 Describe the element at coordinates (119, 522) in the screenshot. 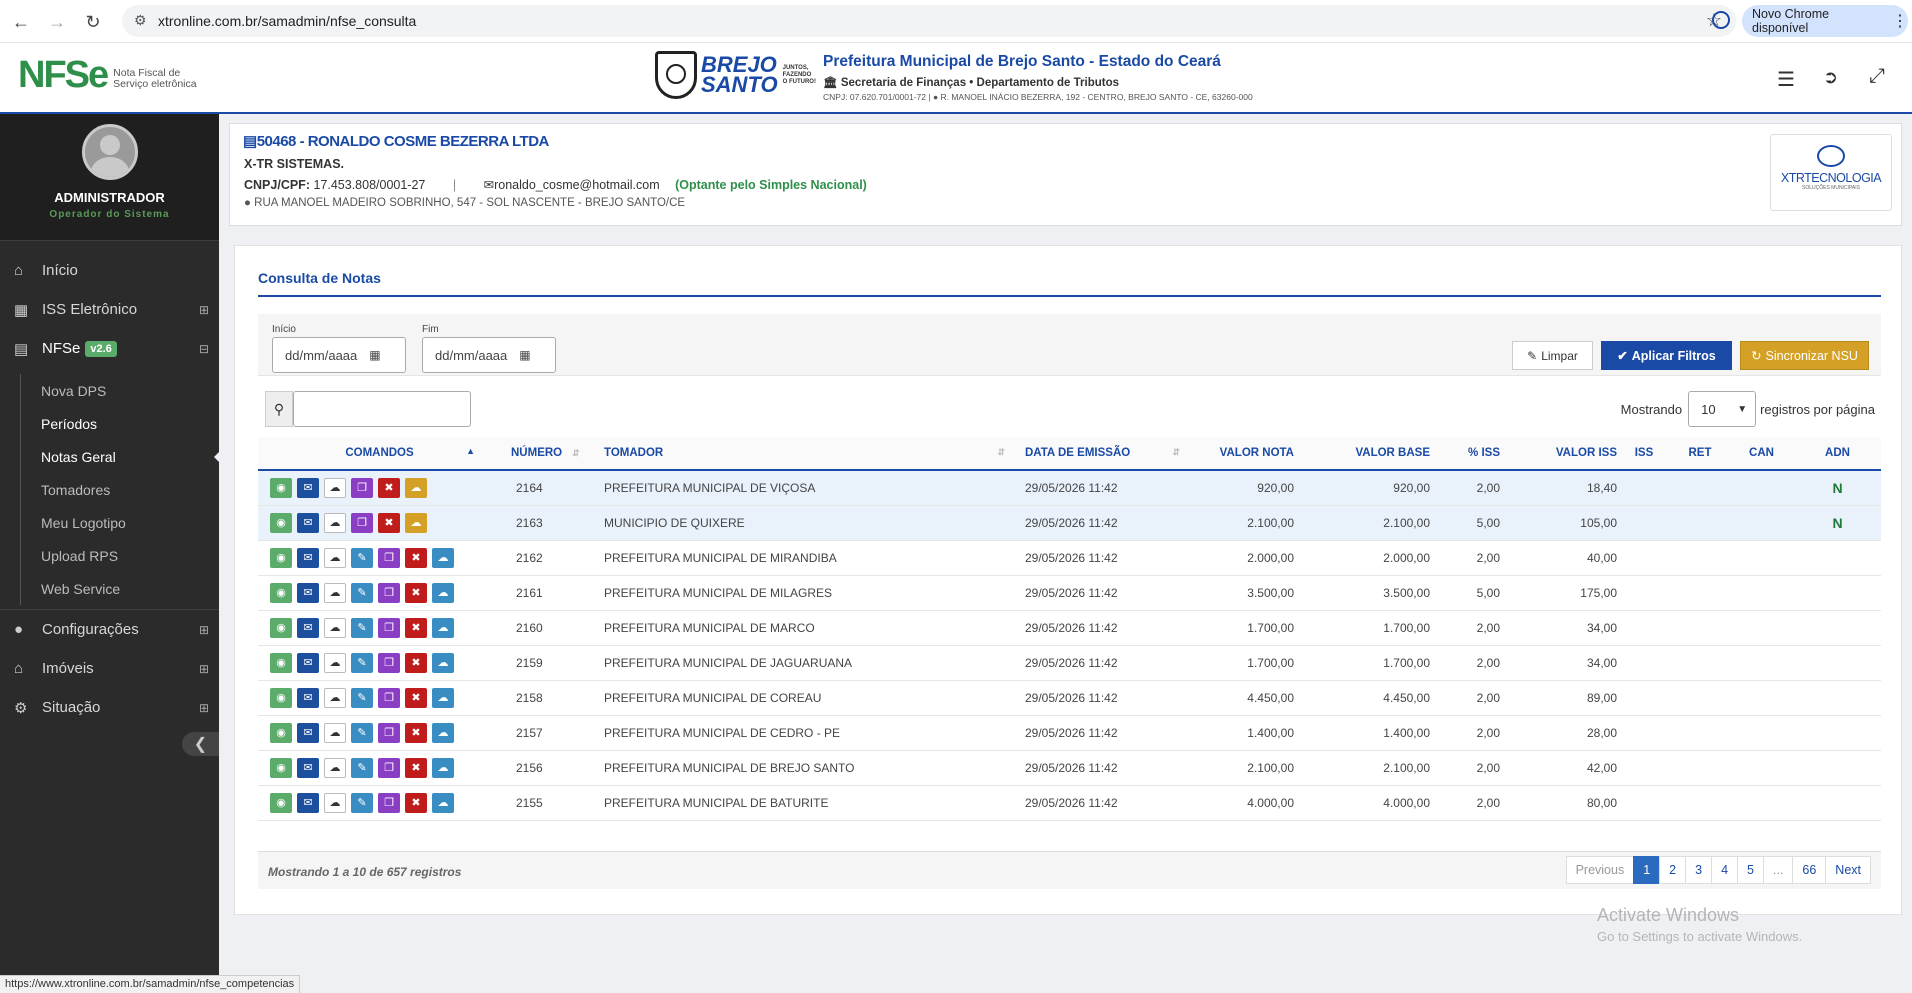

I see `sidebar-sub-logotipo: Meu Logotipo` at that location.